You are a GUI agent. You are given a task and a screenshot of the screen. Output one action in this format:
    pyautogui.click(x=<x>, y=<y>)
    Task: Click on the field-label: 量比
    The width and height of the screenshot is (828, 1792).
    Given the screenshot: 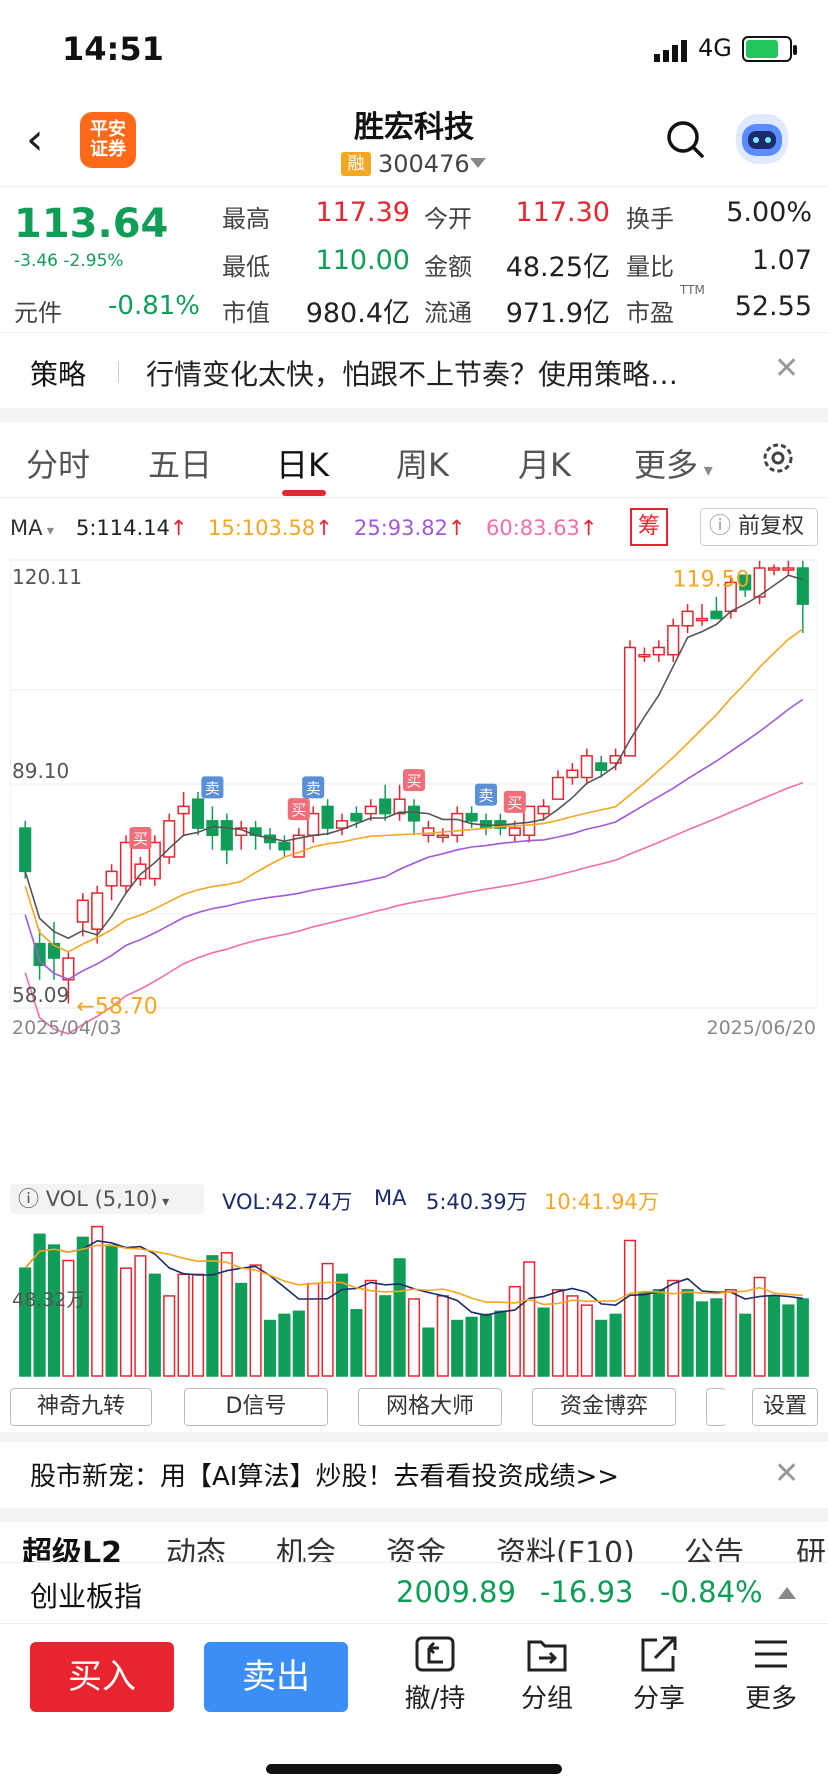 What is the action you would take?
    pyautogui.click(x=650, y=267)
    